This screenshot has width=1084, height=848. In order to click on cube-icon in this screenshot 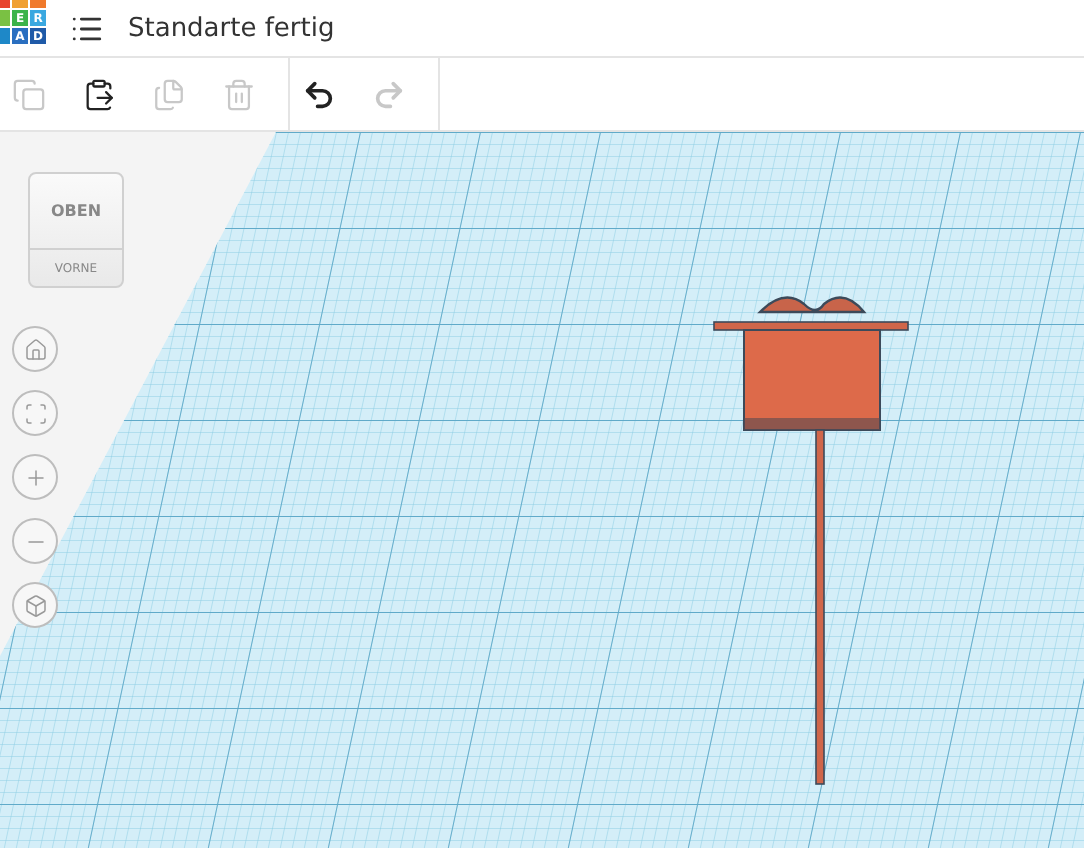, I will do `click(35, 605)`.